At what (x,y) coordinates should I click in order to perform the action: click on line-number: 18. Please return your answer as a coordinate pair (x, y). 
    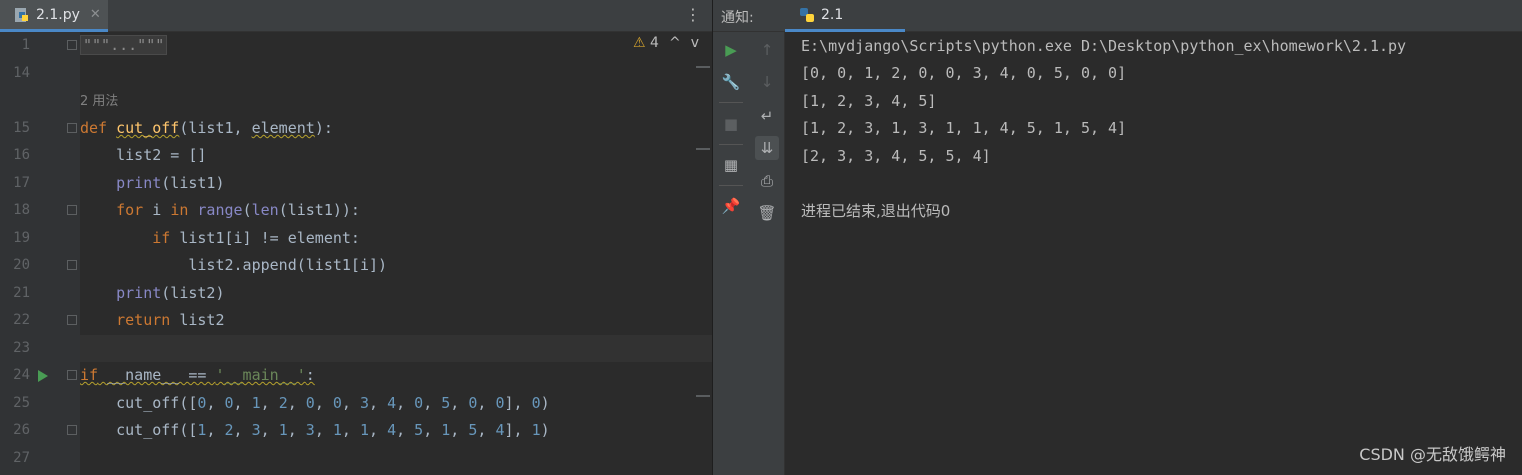
    Looking at the image, I should click on (21, 210).